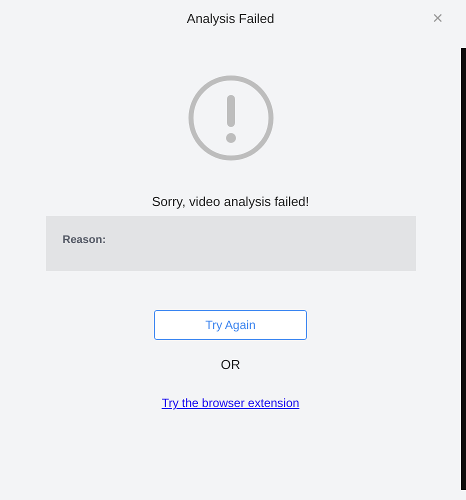 The image size is (466, 500). What do you see at coordinates (231, 201) in the screenshot?
I see `error-message: Sorry, video analysis failed!` at bounding box center [231, 201].